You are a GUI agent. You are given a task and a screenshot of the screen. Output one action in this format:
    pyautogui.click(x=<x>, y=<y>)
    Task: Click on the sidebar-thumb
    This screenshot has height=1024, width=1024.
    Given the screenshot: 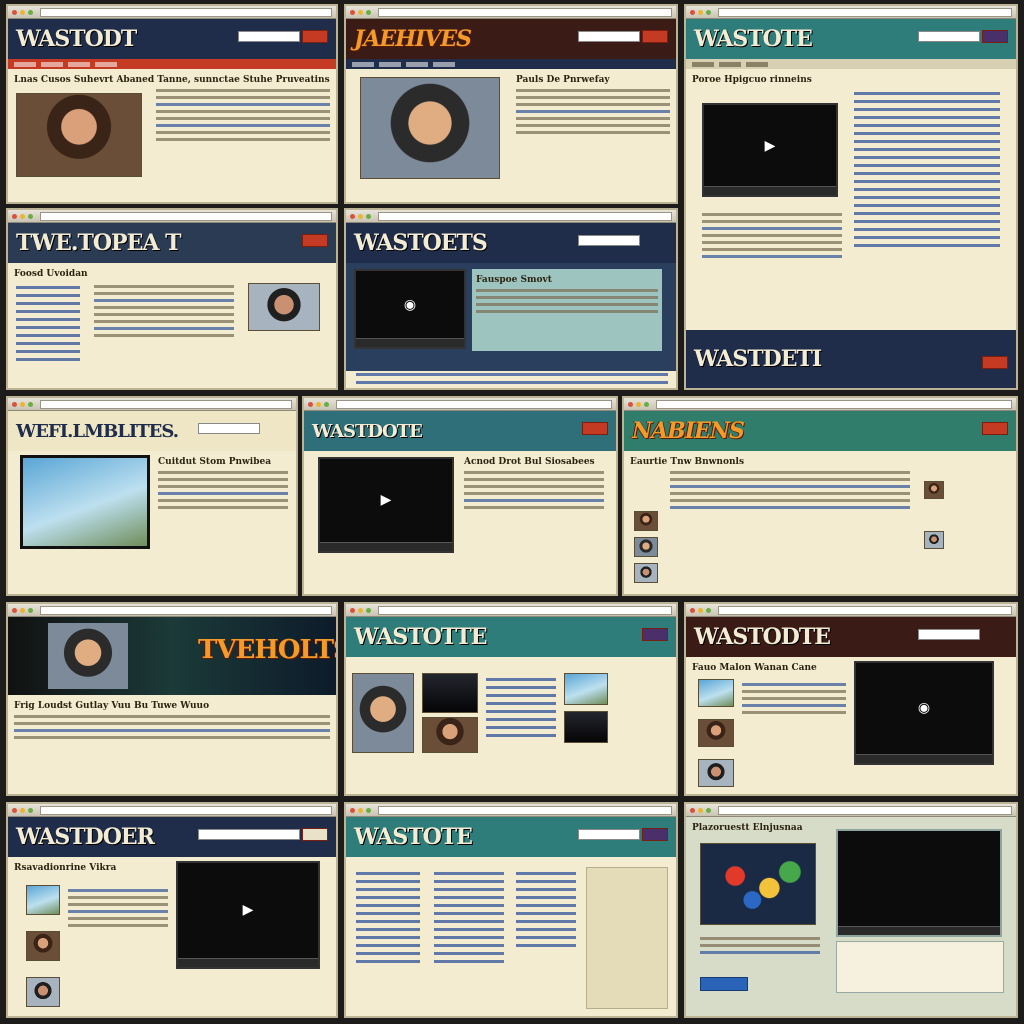 What is the action you would take?
    pyautogui.click(x=934, y=490)
    